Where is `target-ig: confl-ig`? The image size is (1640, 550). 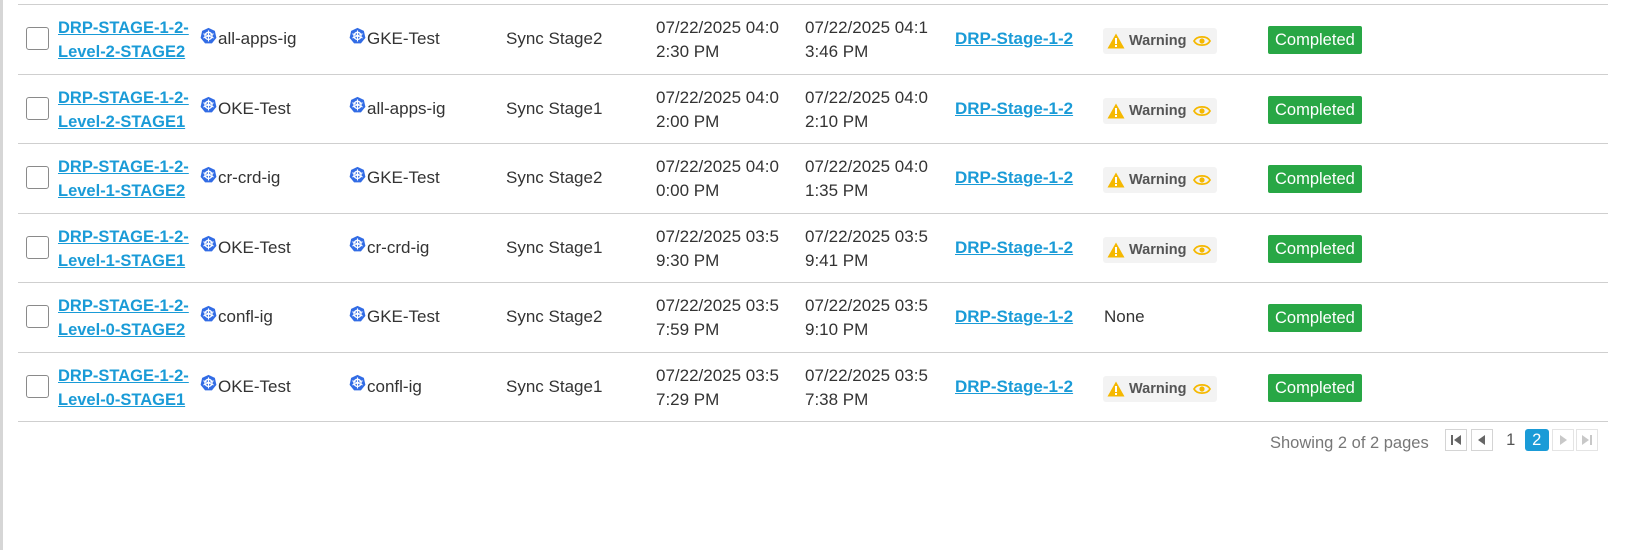
target-ig: confl-ig is located at coordinates (385, 387).